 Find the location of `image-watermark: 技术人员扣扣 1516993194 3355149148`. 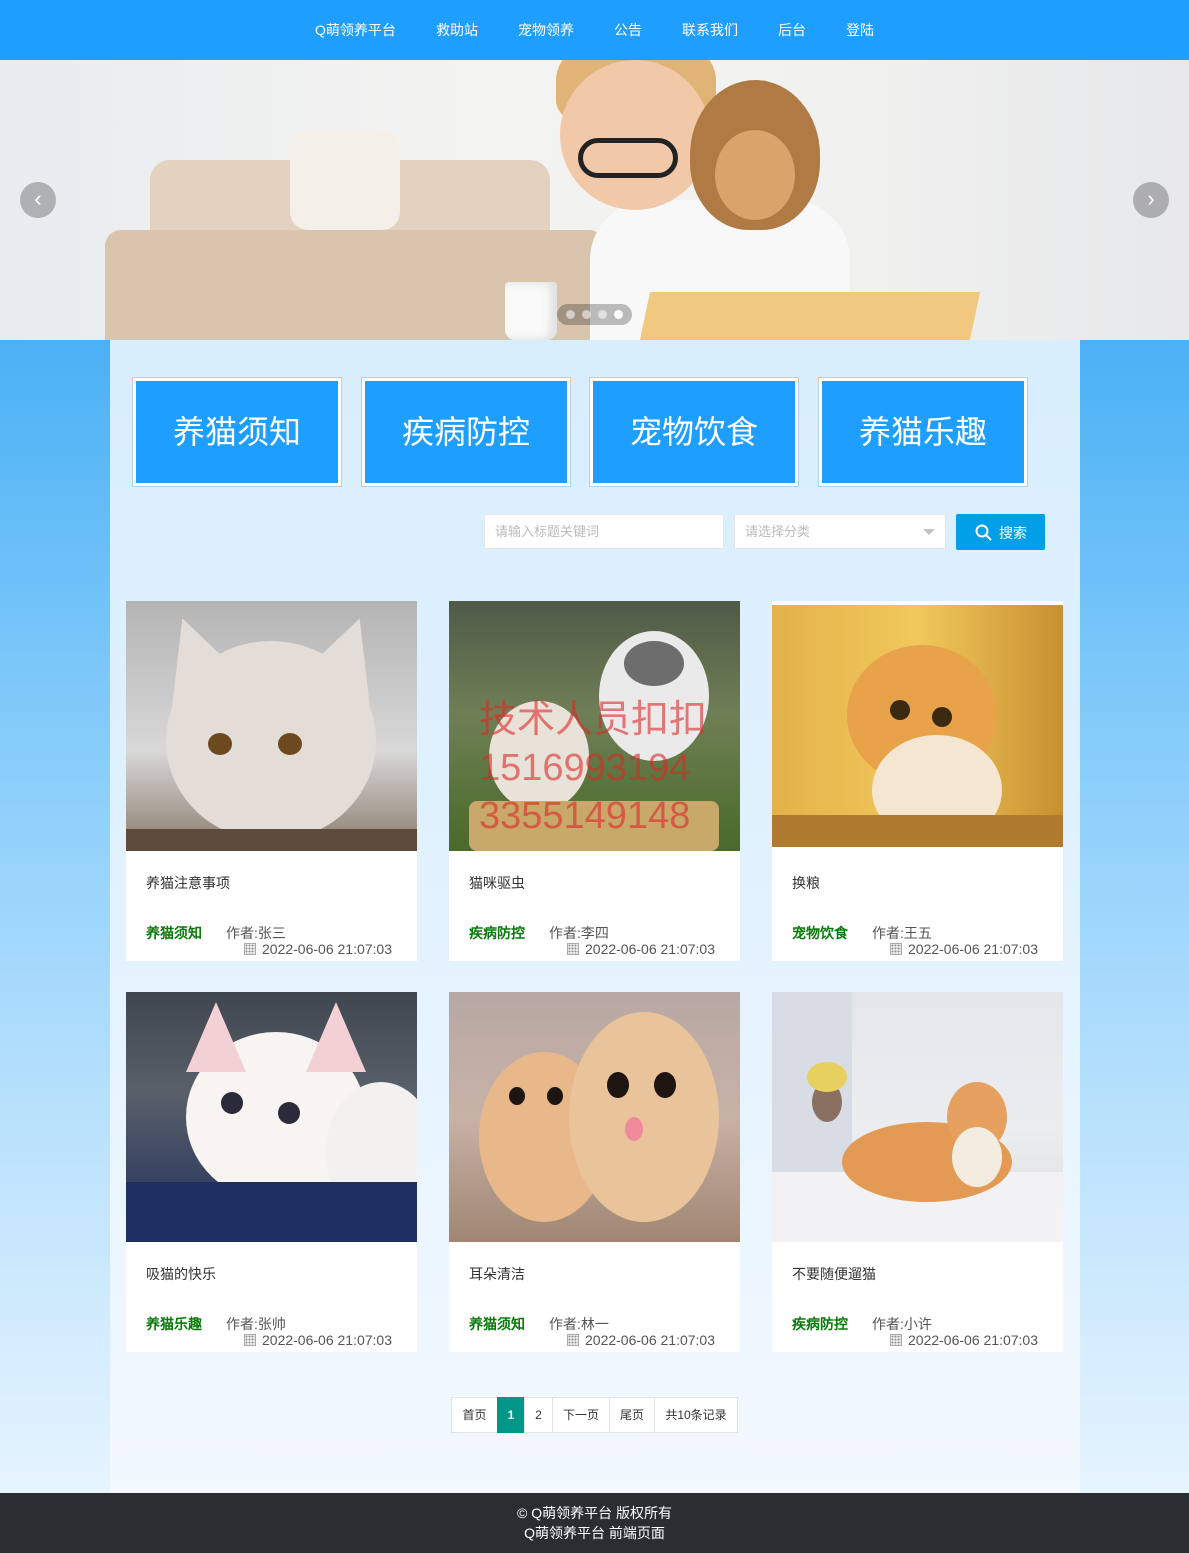

image-watermark: 技术人员扣扣 1516993194 3355149148 is located at coordinates (593, 768).